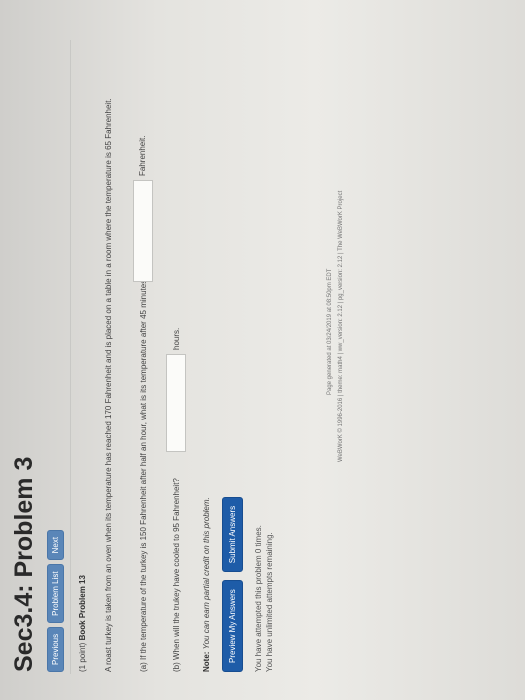  Describe the element at coordinates (258, 598) in the screenshot. I see `attempted-count-text: You have attempted this problem 0 times.` at that location.